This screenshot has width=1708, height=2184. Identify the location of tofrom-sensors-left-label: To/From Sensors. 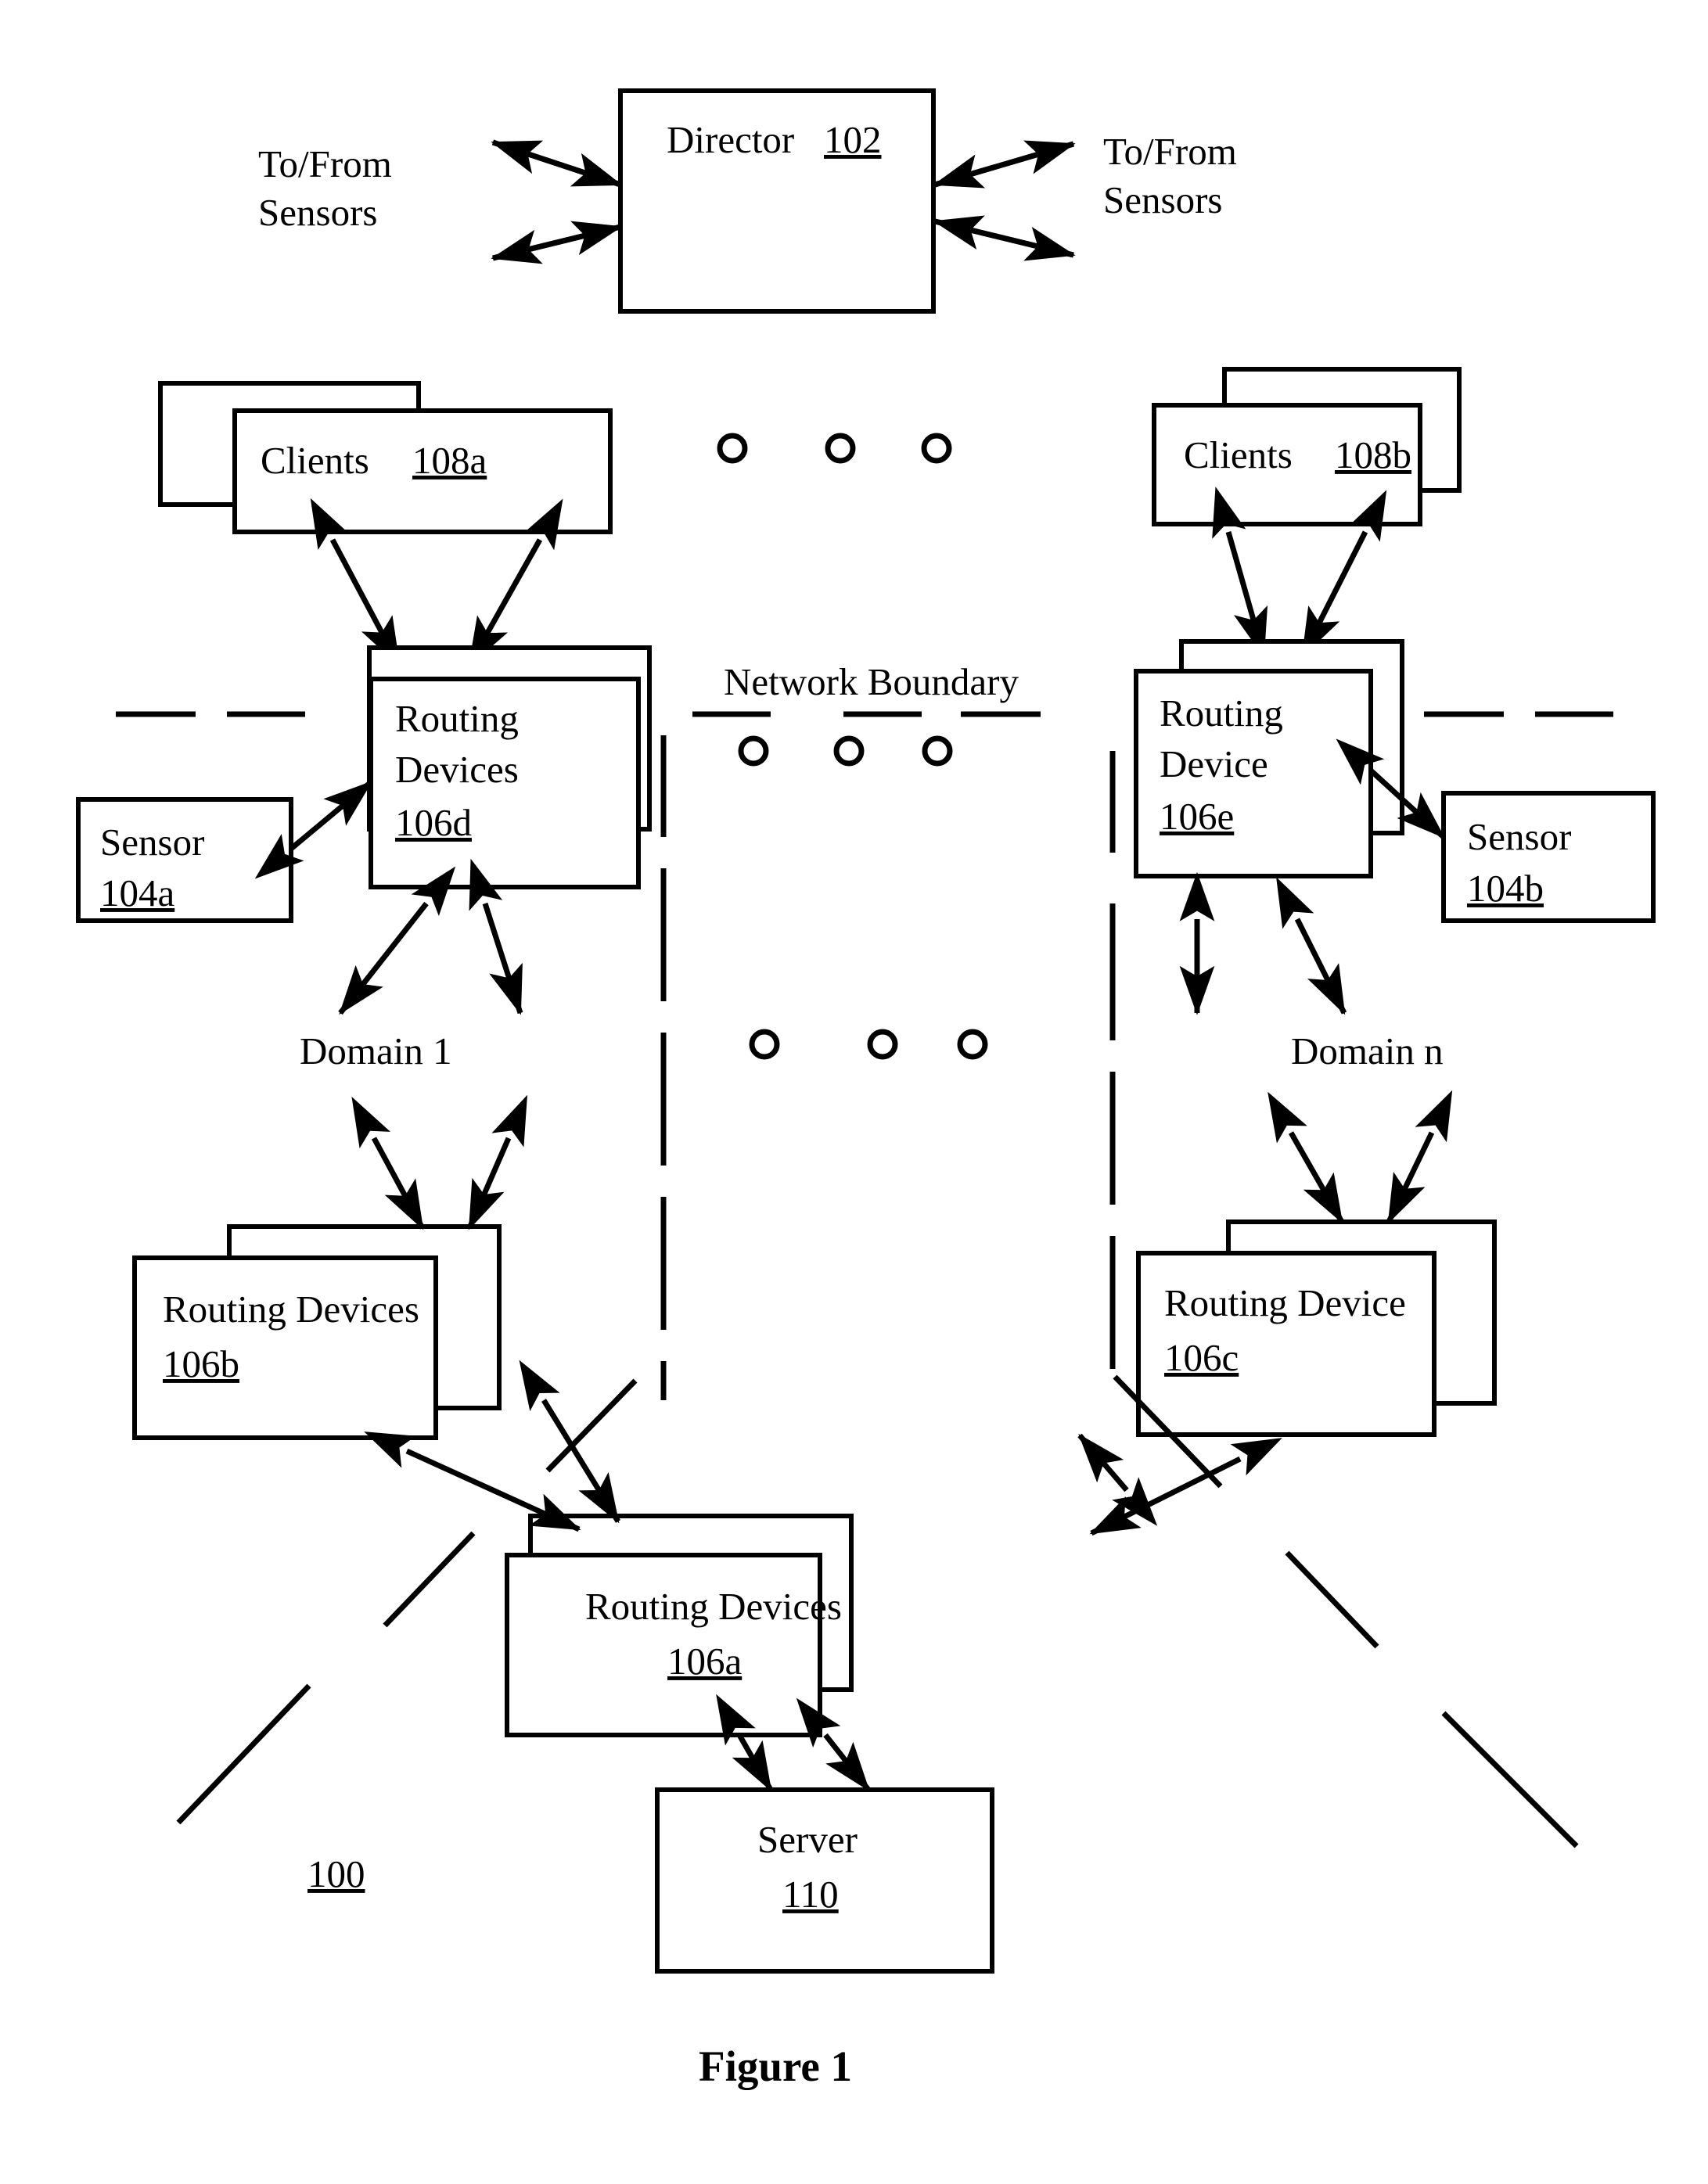
(325, 188).